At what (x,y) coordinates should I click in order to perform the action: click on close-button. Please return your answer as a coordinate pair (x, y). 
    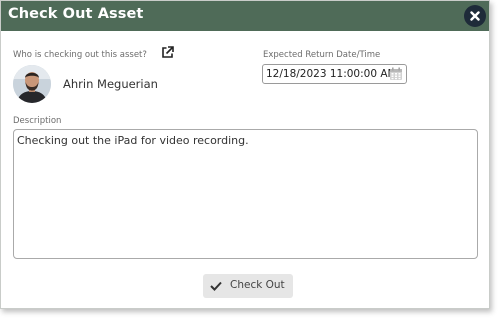
    Looking at the image, I should click on (475, 16).